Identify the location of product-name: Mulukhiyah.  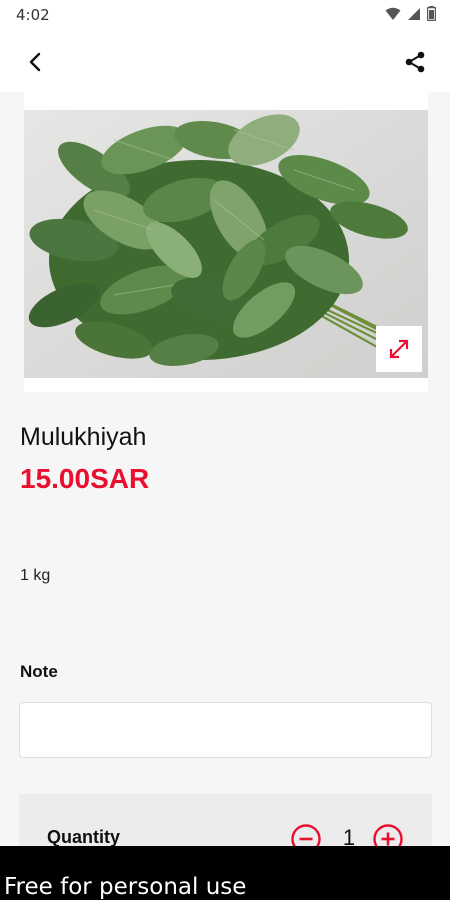
(83, 437).